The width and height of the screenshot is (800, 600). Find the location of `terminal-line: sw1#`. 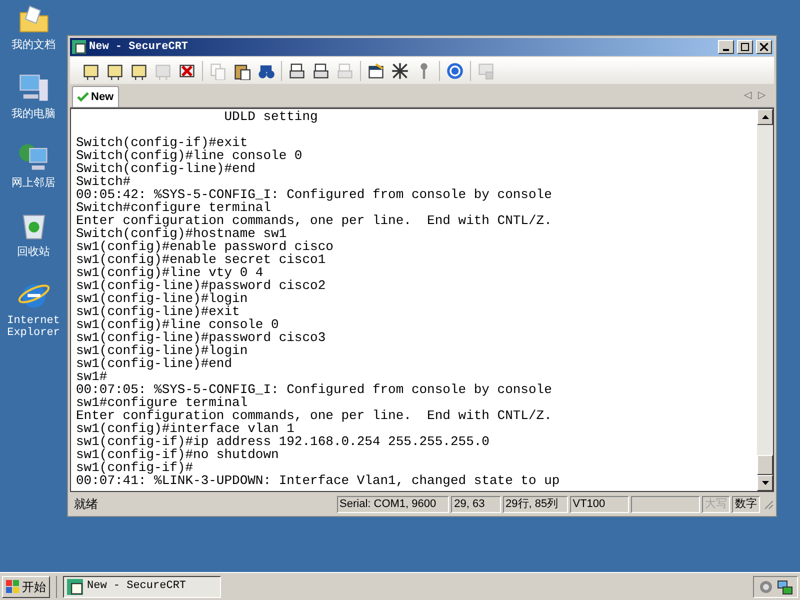

terminal-line: sw1# is located at coordinates (92, 376).